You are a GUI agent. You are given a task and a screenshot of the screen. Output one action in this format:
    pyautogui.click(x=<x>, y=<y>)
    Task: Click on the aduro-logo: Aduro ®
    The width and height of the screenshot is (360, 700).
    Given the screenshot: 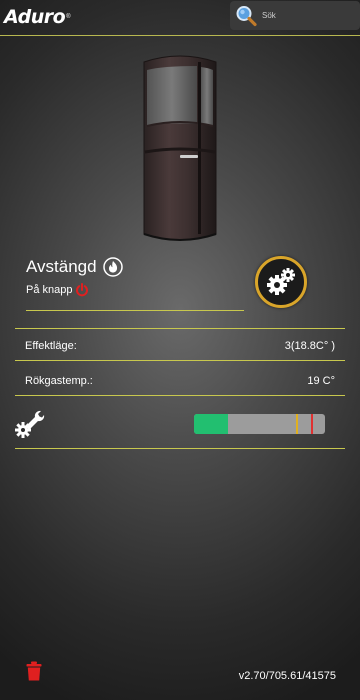 What is the action you would take?
    pyautogui.click(x=37, y=17)
    